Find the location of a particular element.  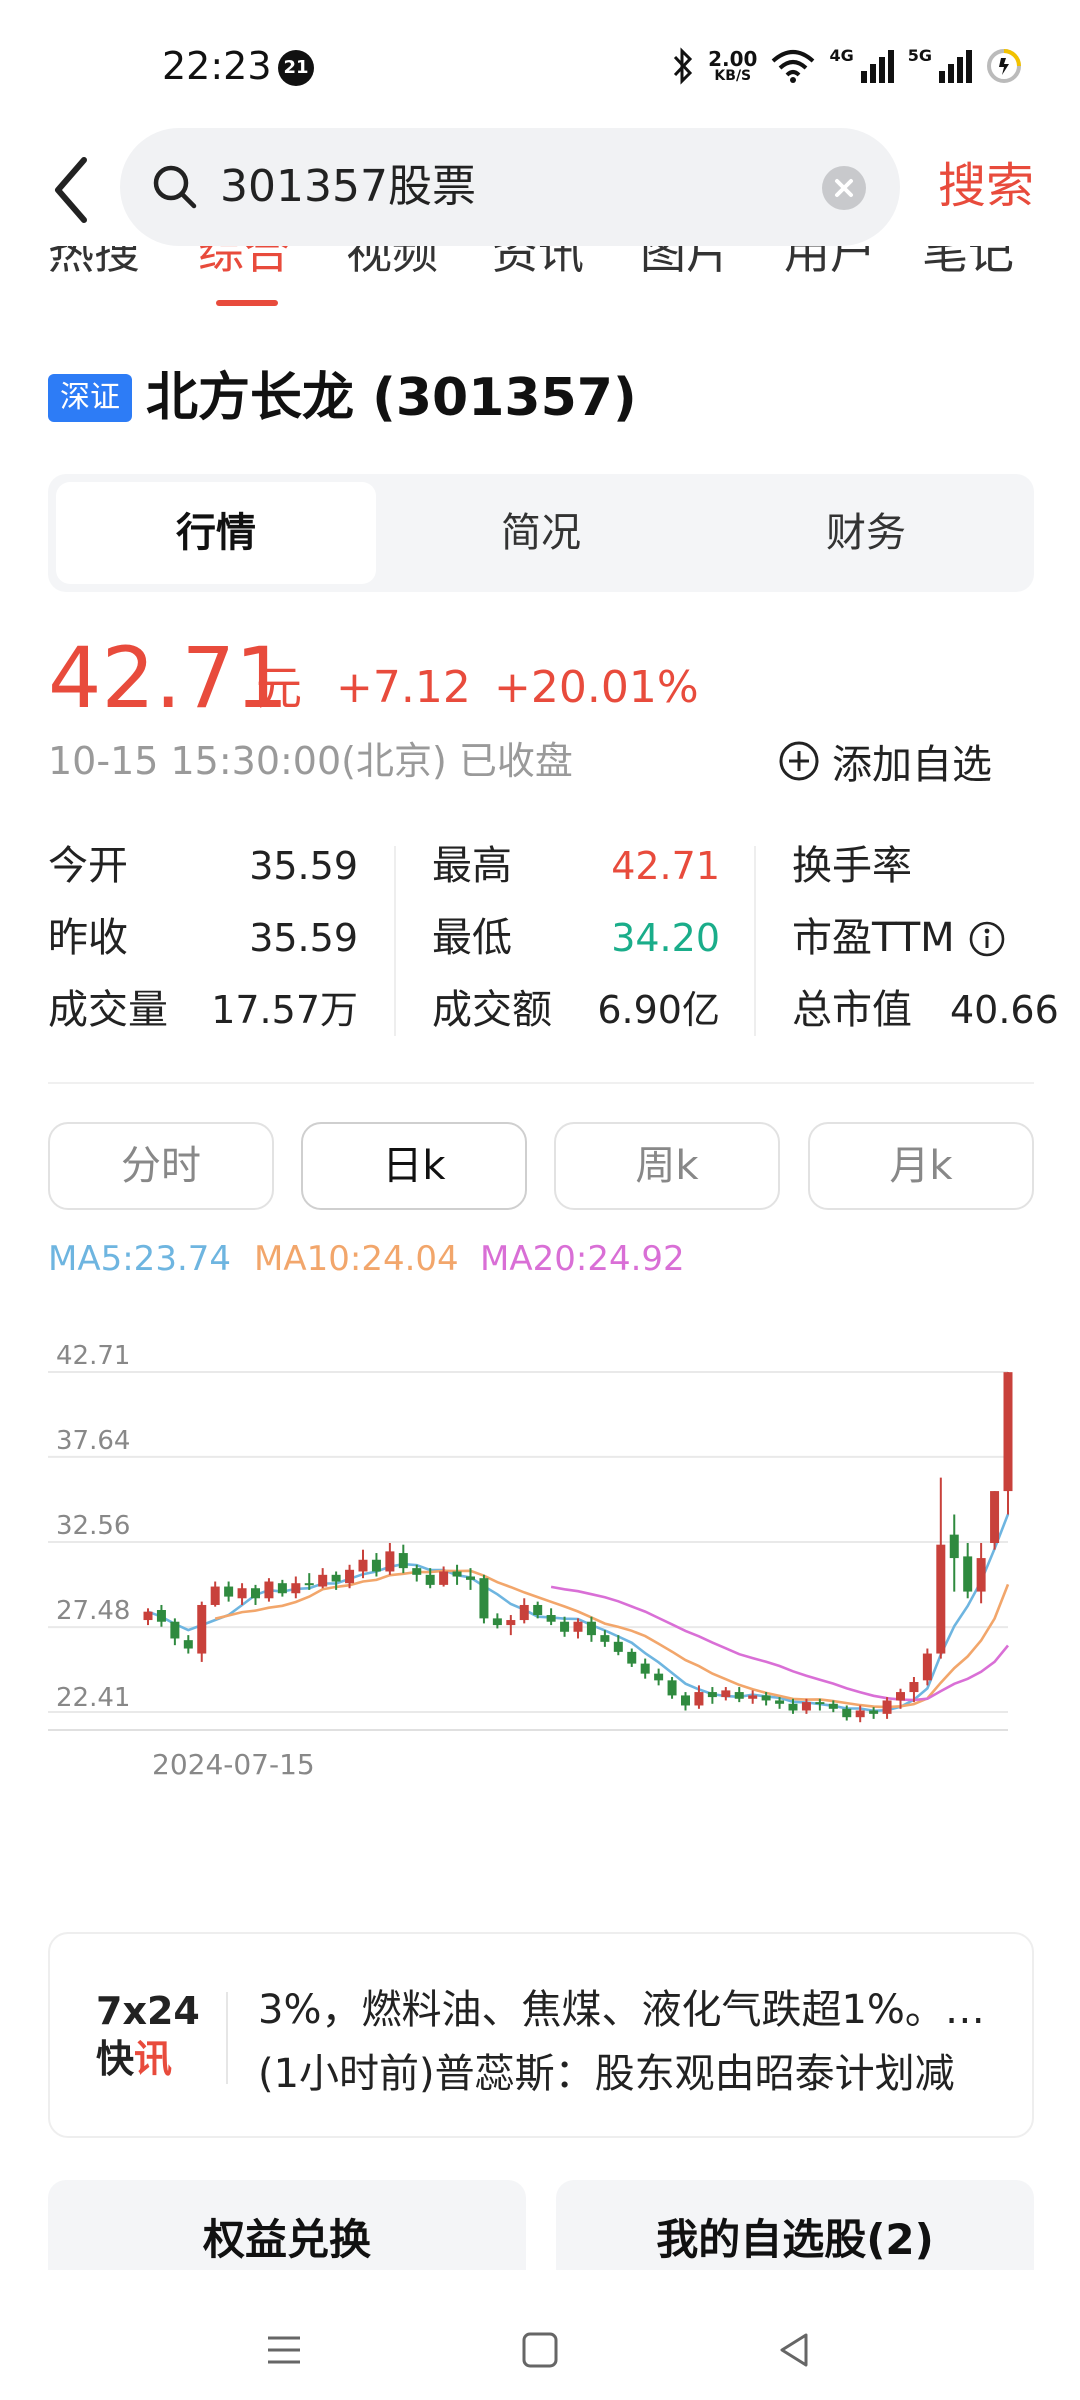

tab-finance: 财务 is located at coordinates (866, 533).